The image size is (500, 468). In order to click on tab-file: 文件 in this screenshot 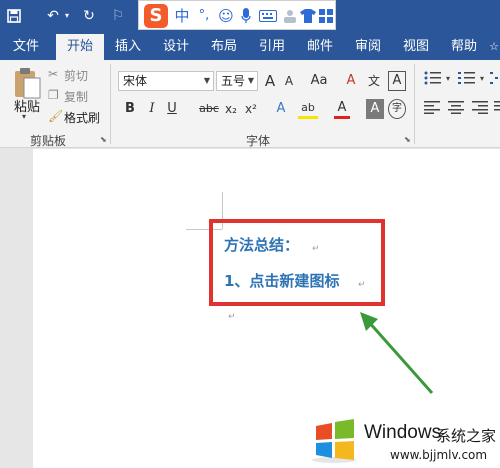, I will do `click(26, 47)`.